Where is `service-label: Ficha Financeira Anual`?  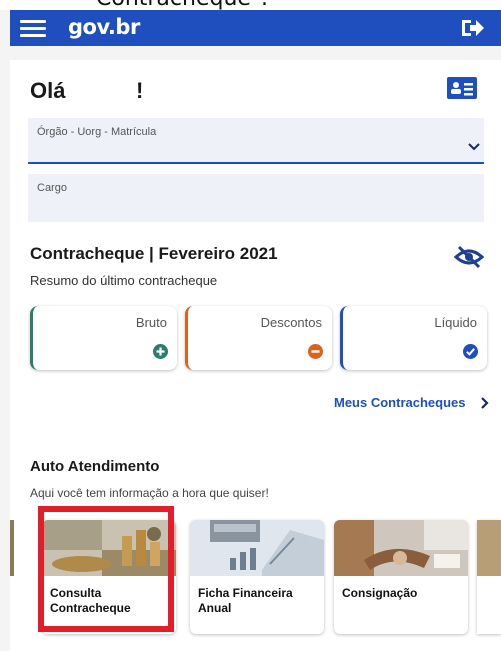 service-label: Ficha Financeira Anual is located at coordinates (245, 600).